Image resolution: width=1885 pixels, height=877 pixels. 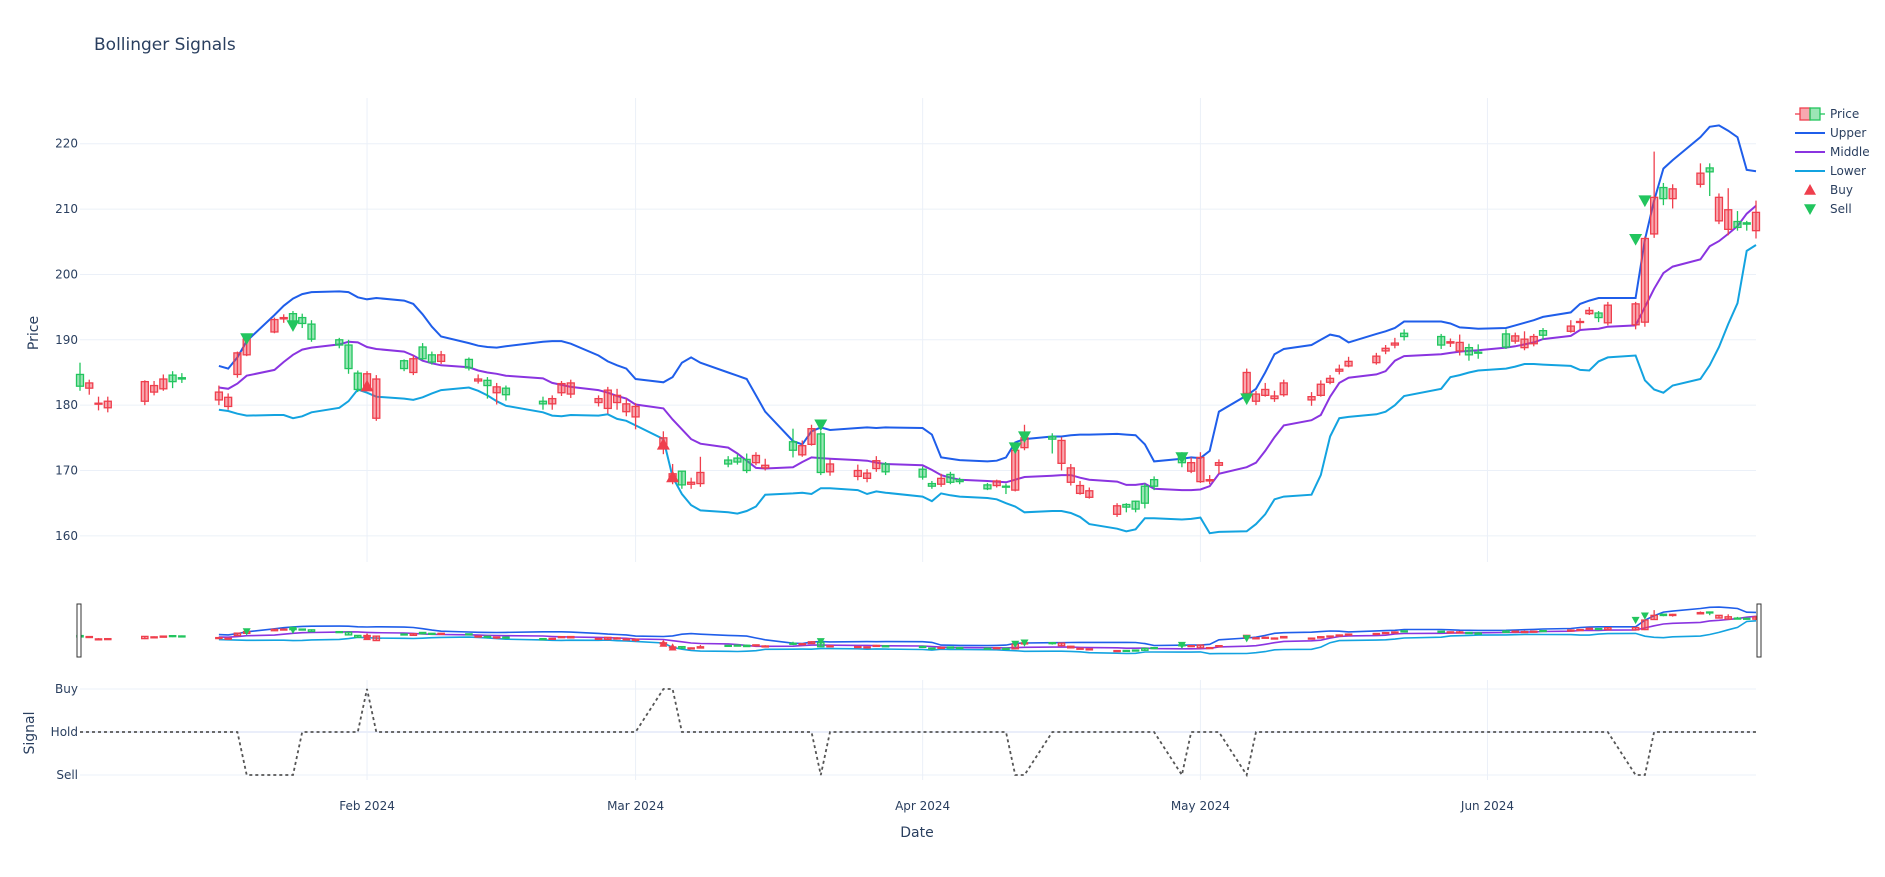 I want to click on signal-axis-title: Signal, so click(x=30, y=732).